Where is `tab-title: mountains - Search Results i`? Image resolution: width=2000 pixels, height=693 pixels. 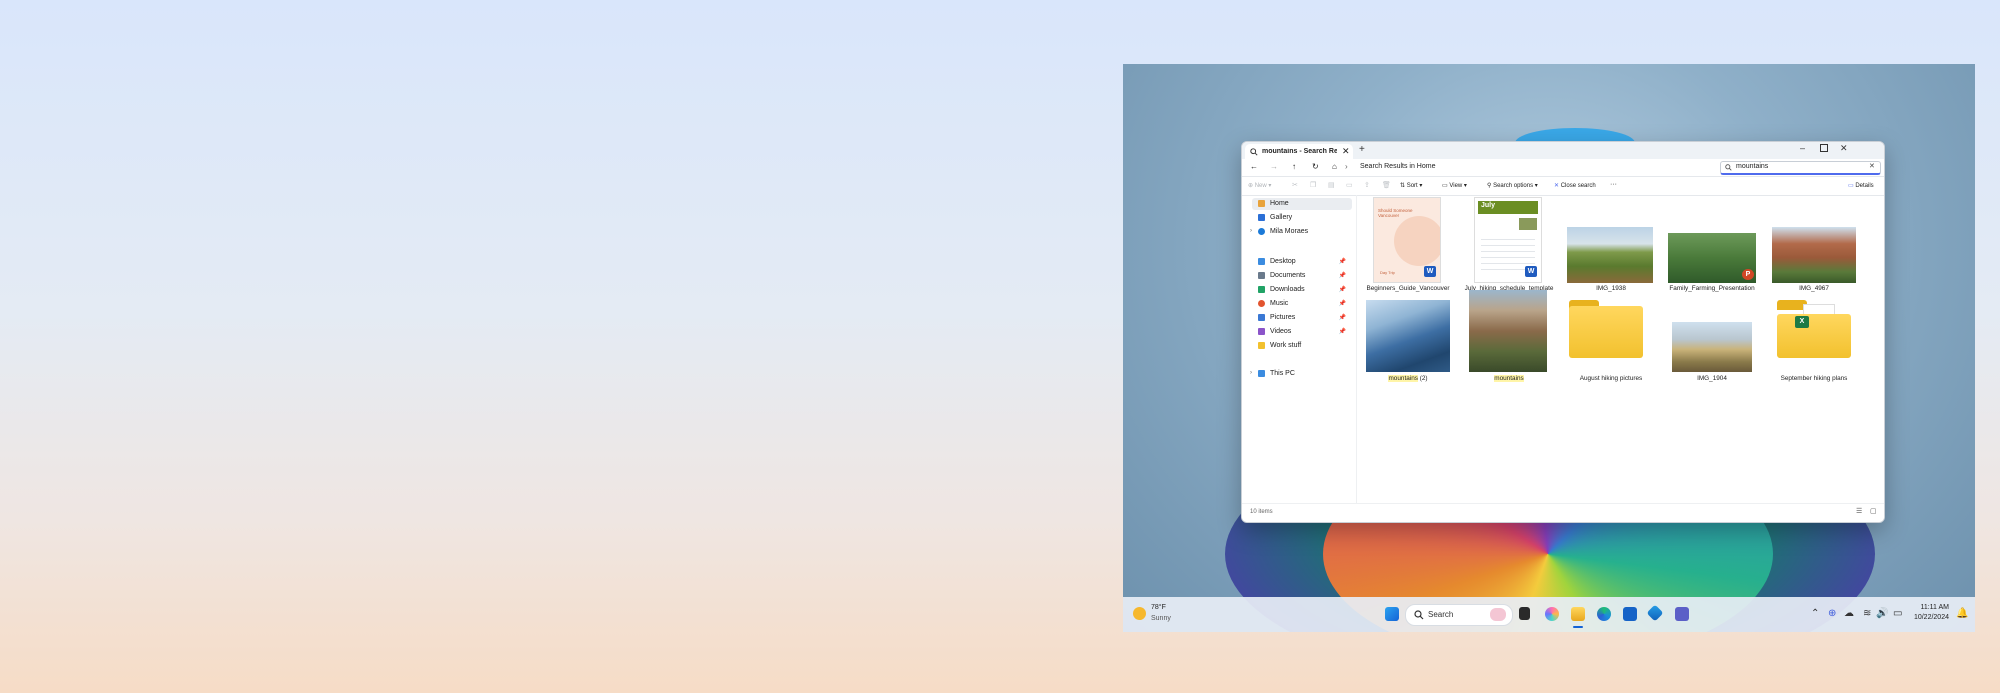
tab-title: mountains - Search Results i is located at coordinates (1299, 151).